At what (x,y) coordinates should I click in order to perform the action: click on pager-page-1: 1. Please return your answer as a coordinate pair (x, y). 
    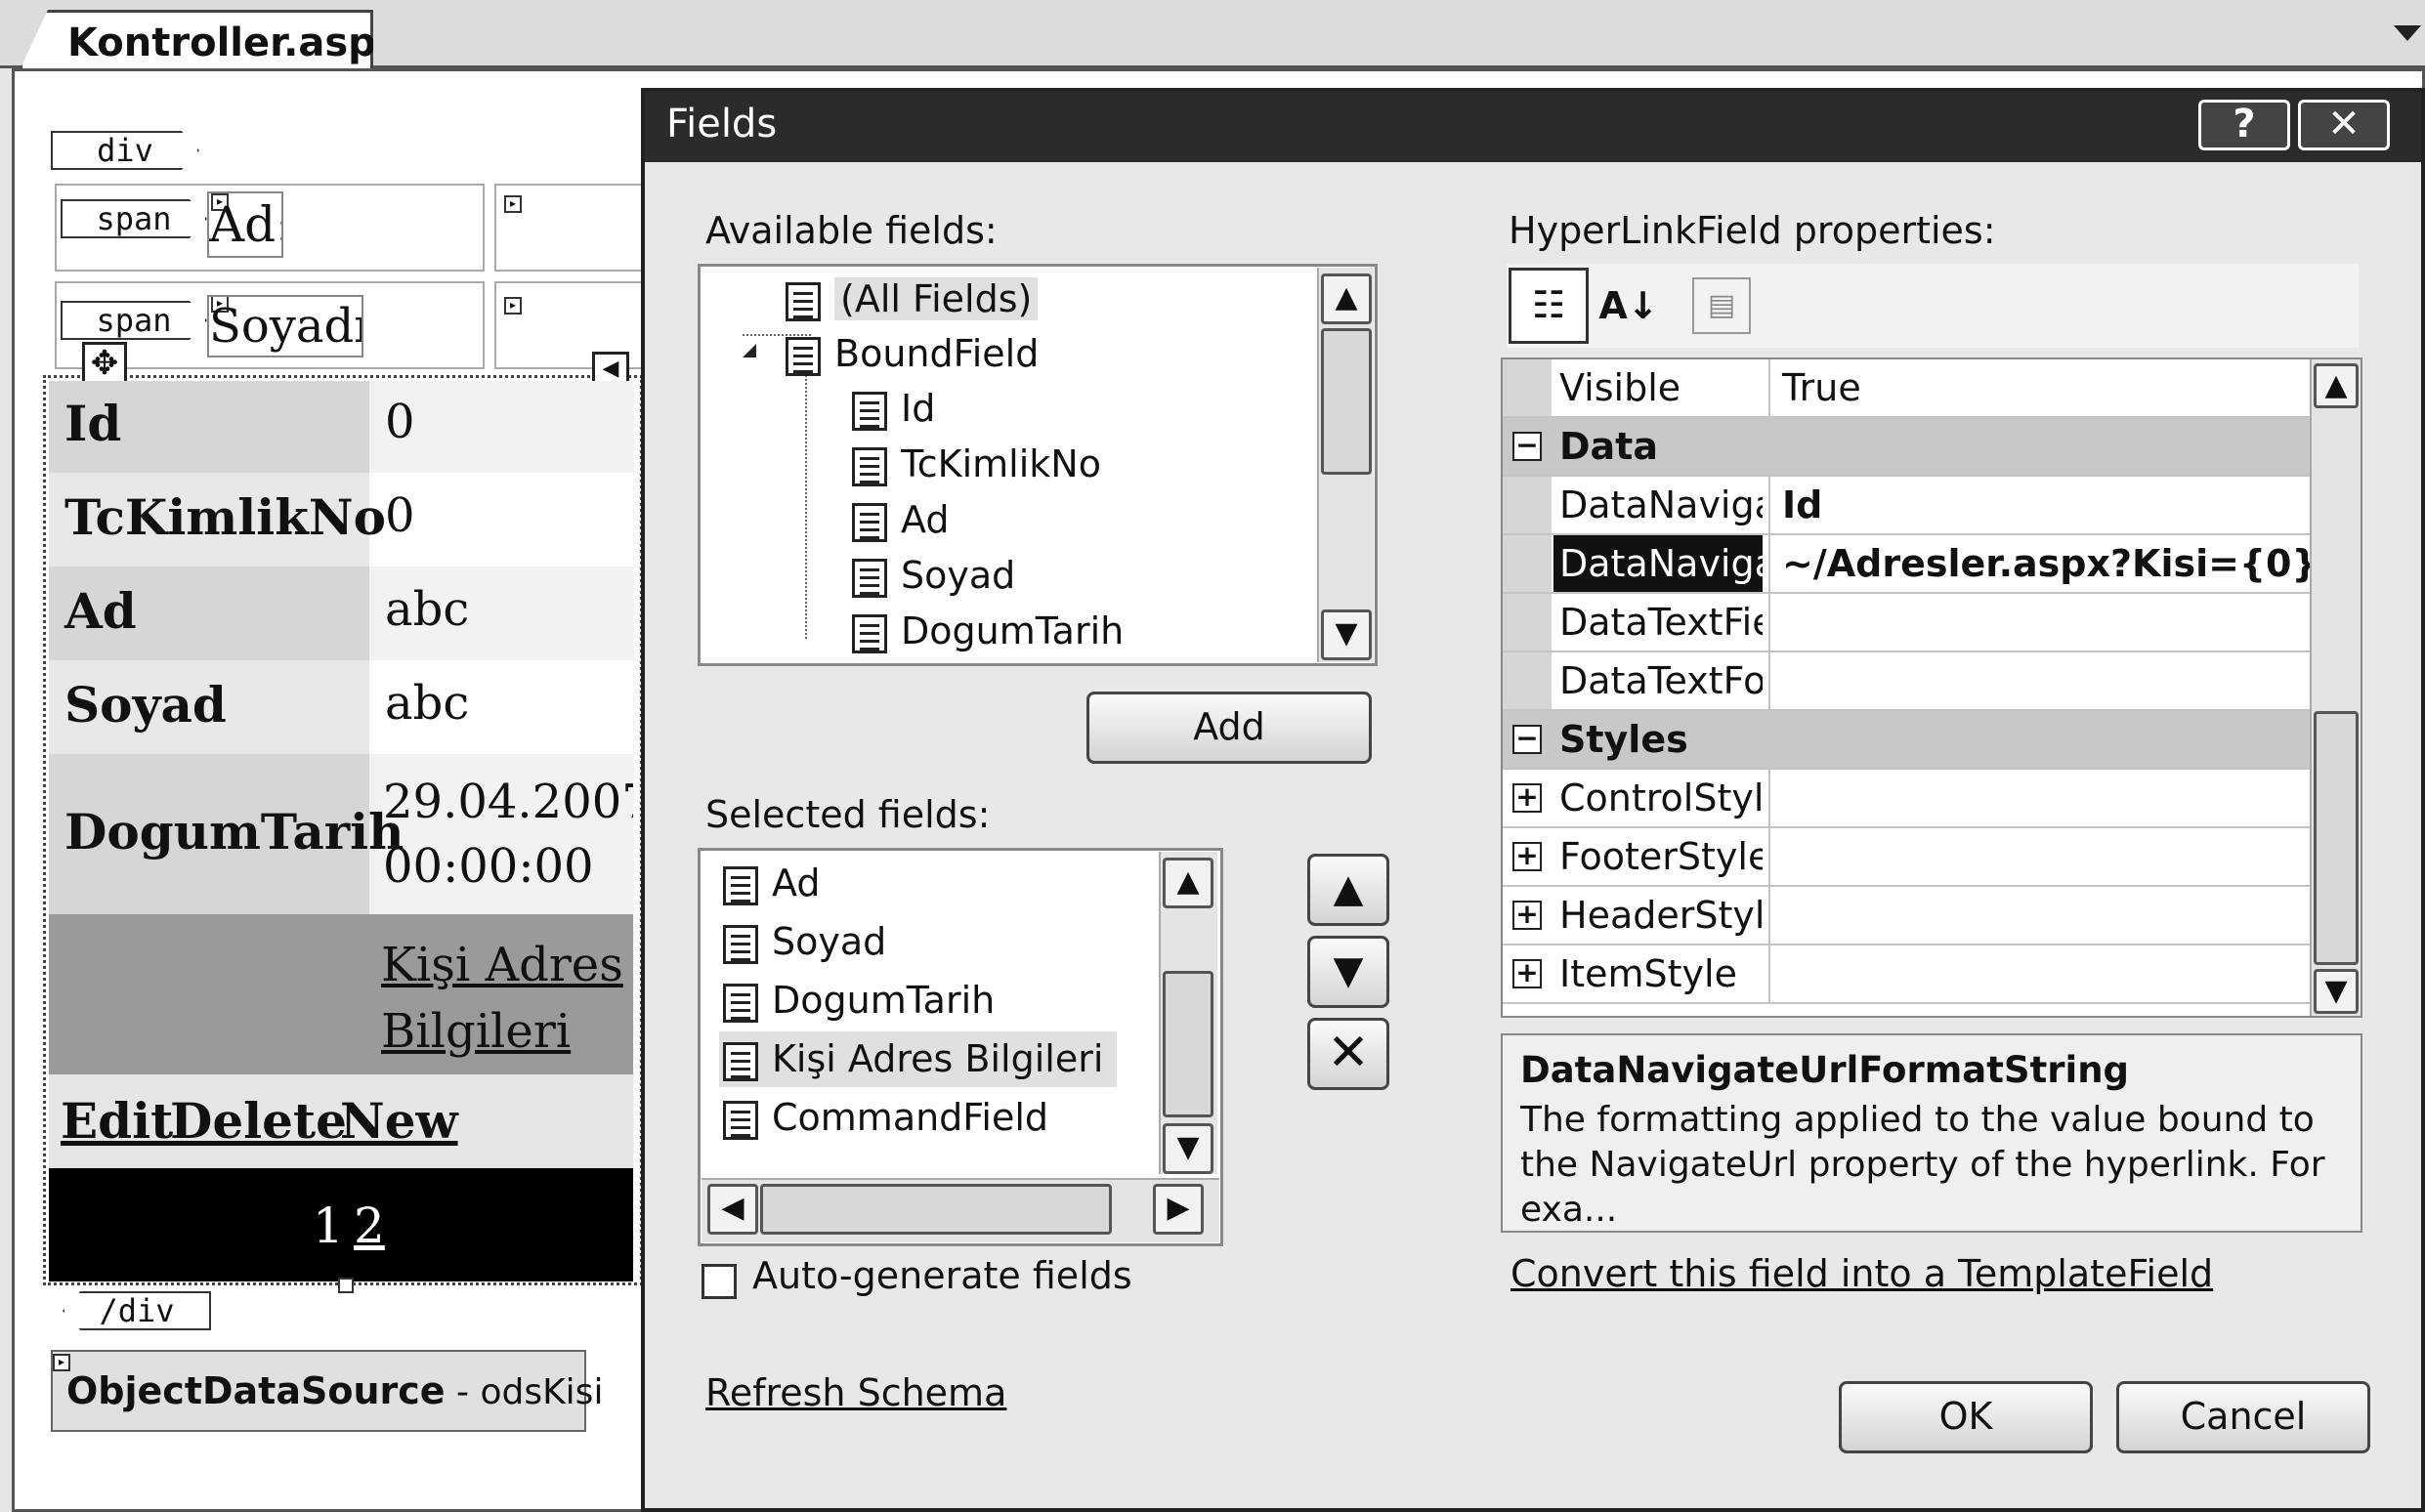
    Looking at the image, I should click on (329, 1225).